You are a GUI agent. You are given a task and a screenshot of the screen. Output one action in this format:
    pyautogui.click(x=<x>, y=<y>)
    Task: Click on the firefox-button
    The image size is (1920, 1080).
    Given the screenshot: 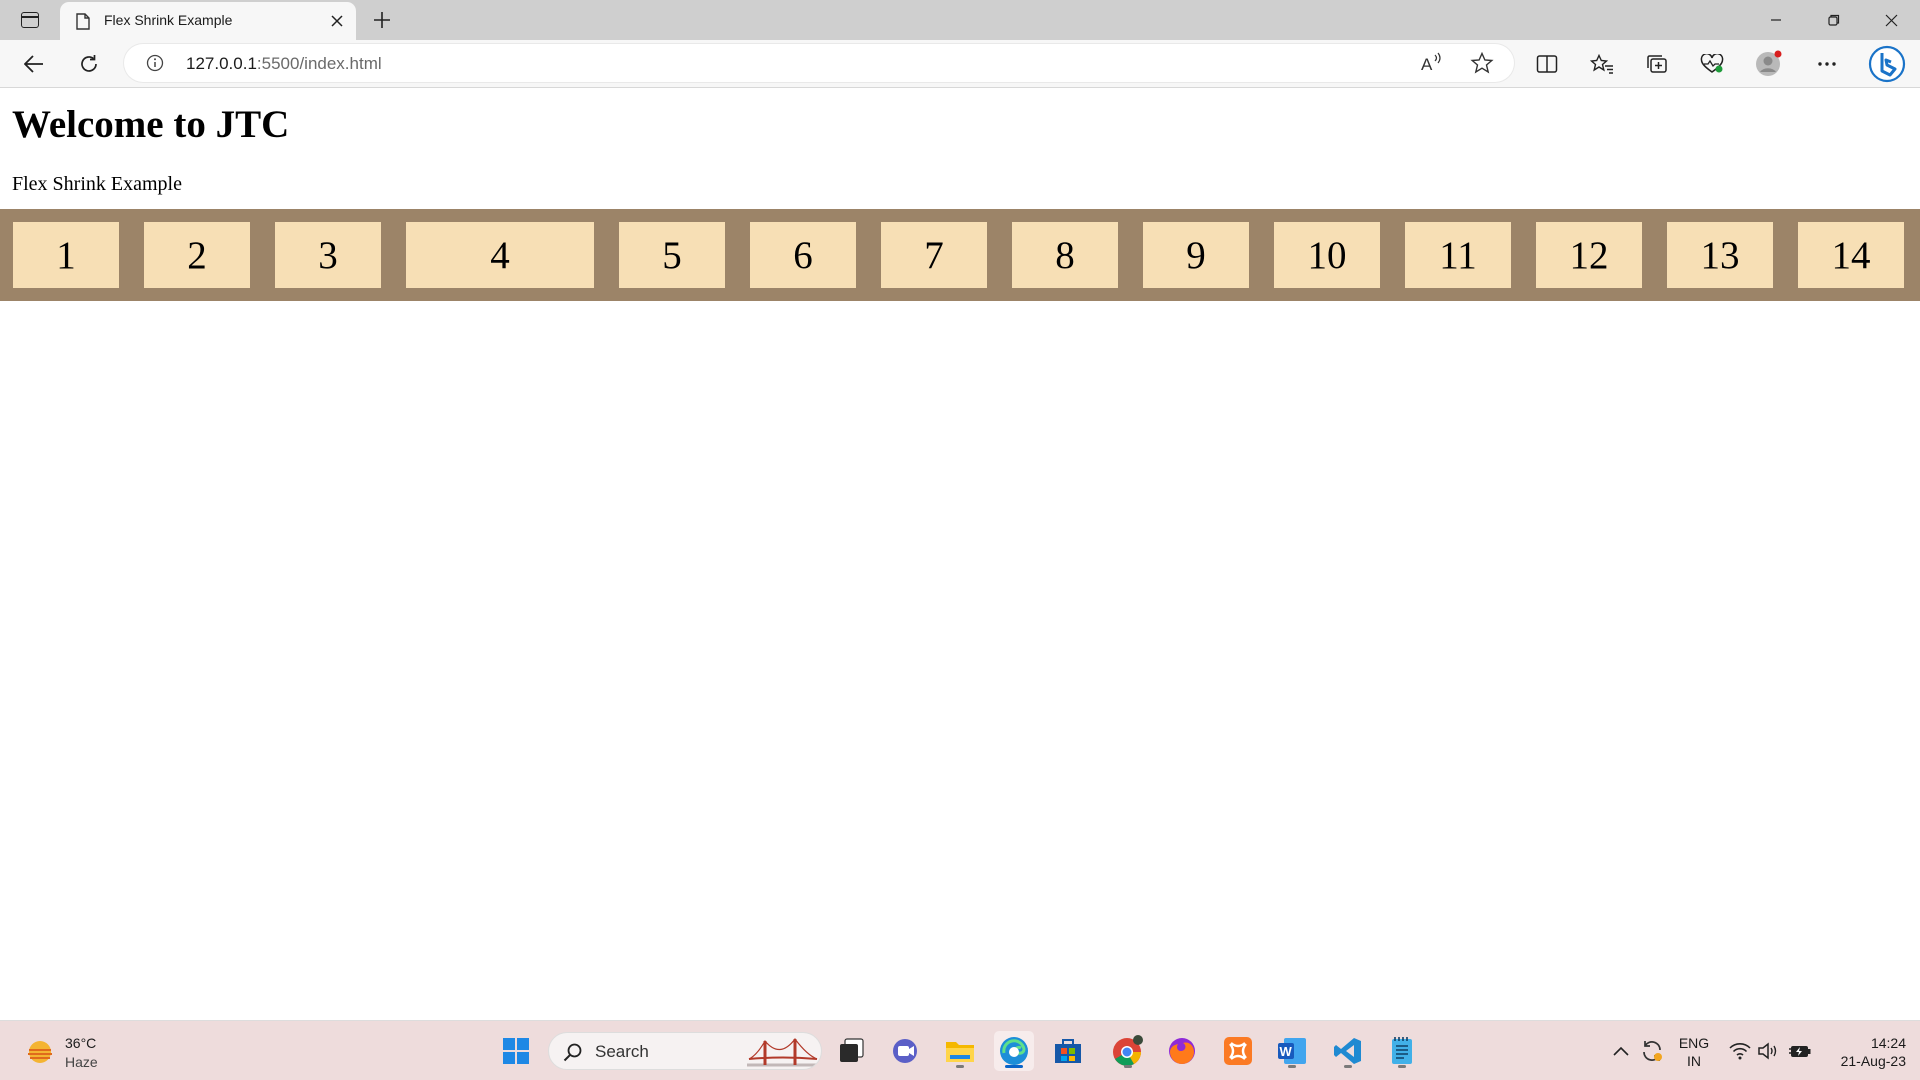 What is the action you would take?
    pyautogui.click(x=1182, y=1051)
    